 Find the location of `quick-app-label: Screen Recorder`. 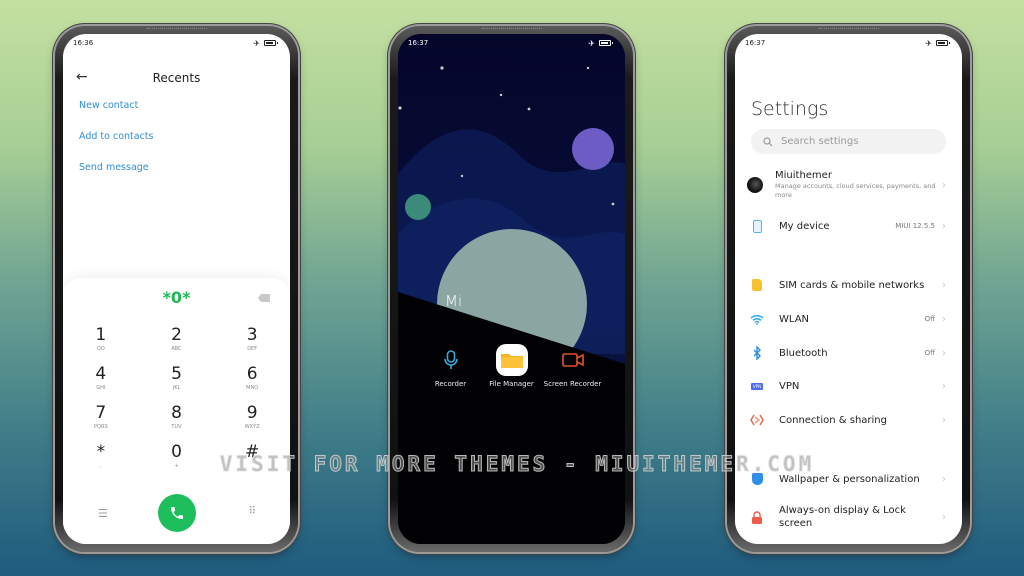

quick-app-label: Screen Recorder is located at coordinates (572, 384).